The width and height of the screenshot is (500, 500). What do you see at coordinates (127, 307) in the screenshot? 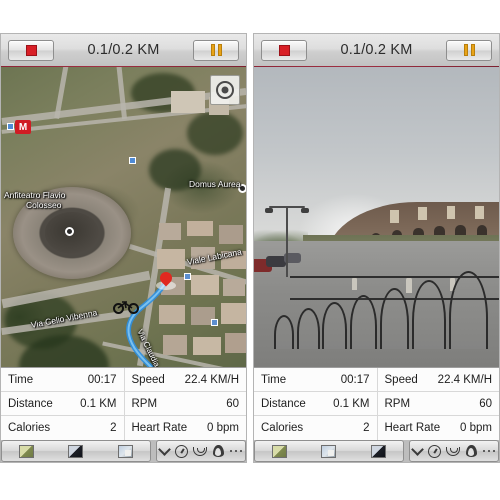
I see `bicycle-icon` at bounding box center [127, 307].